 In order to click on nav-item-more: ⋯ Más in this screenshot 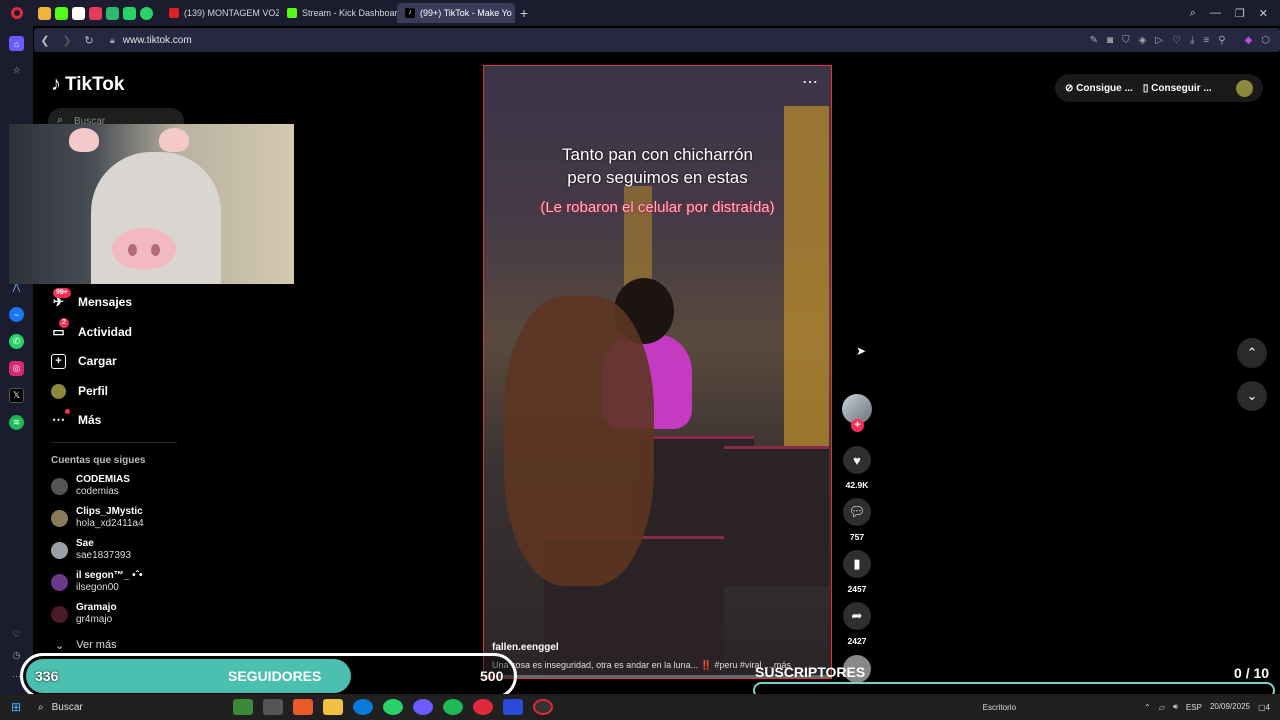, I will do `click(76, 419)`.